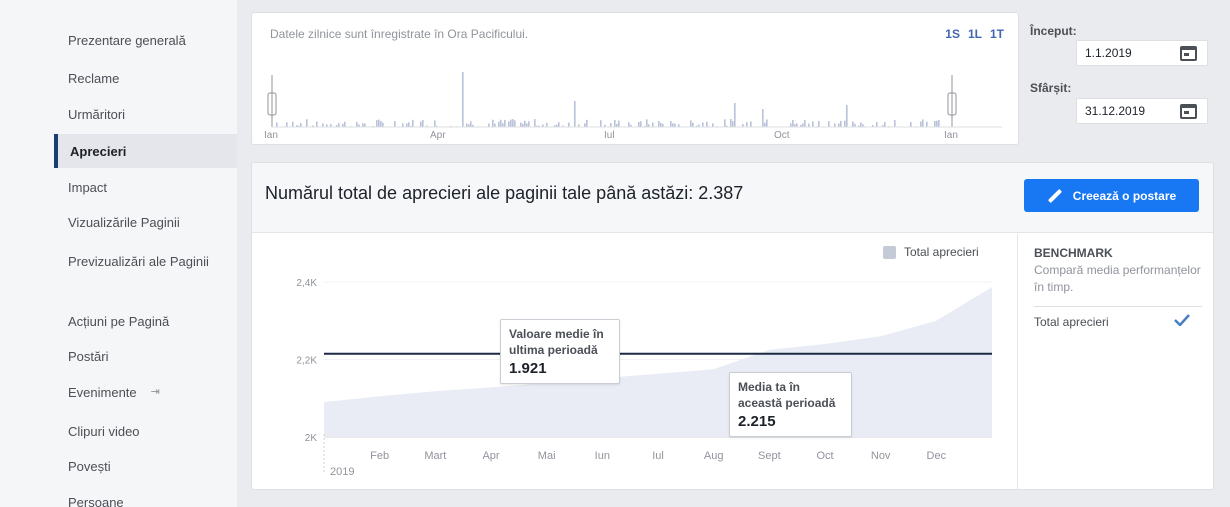 The height and width of the screenshot is (507, 1230). I want to click on x-tick-label: Iun, so click(602, 456).